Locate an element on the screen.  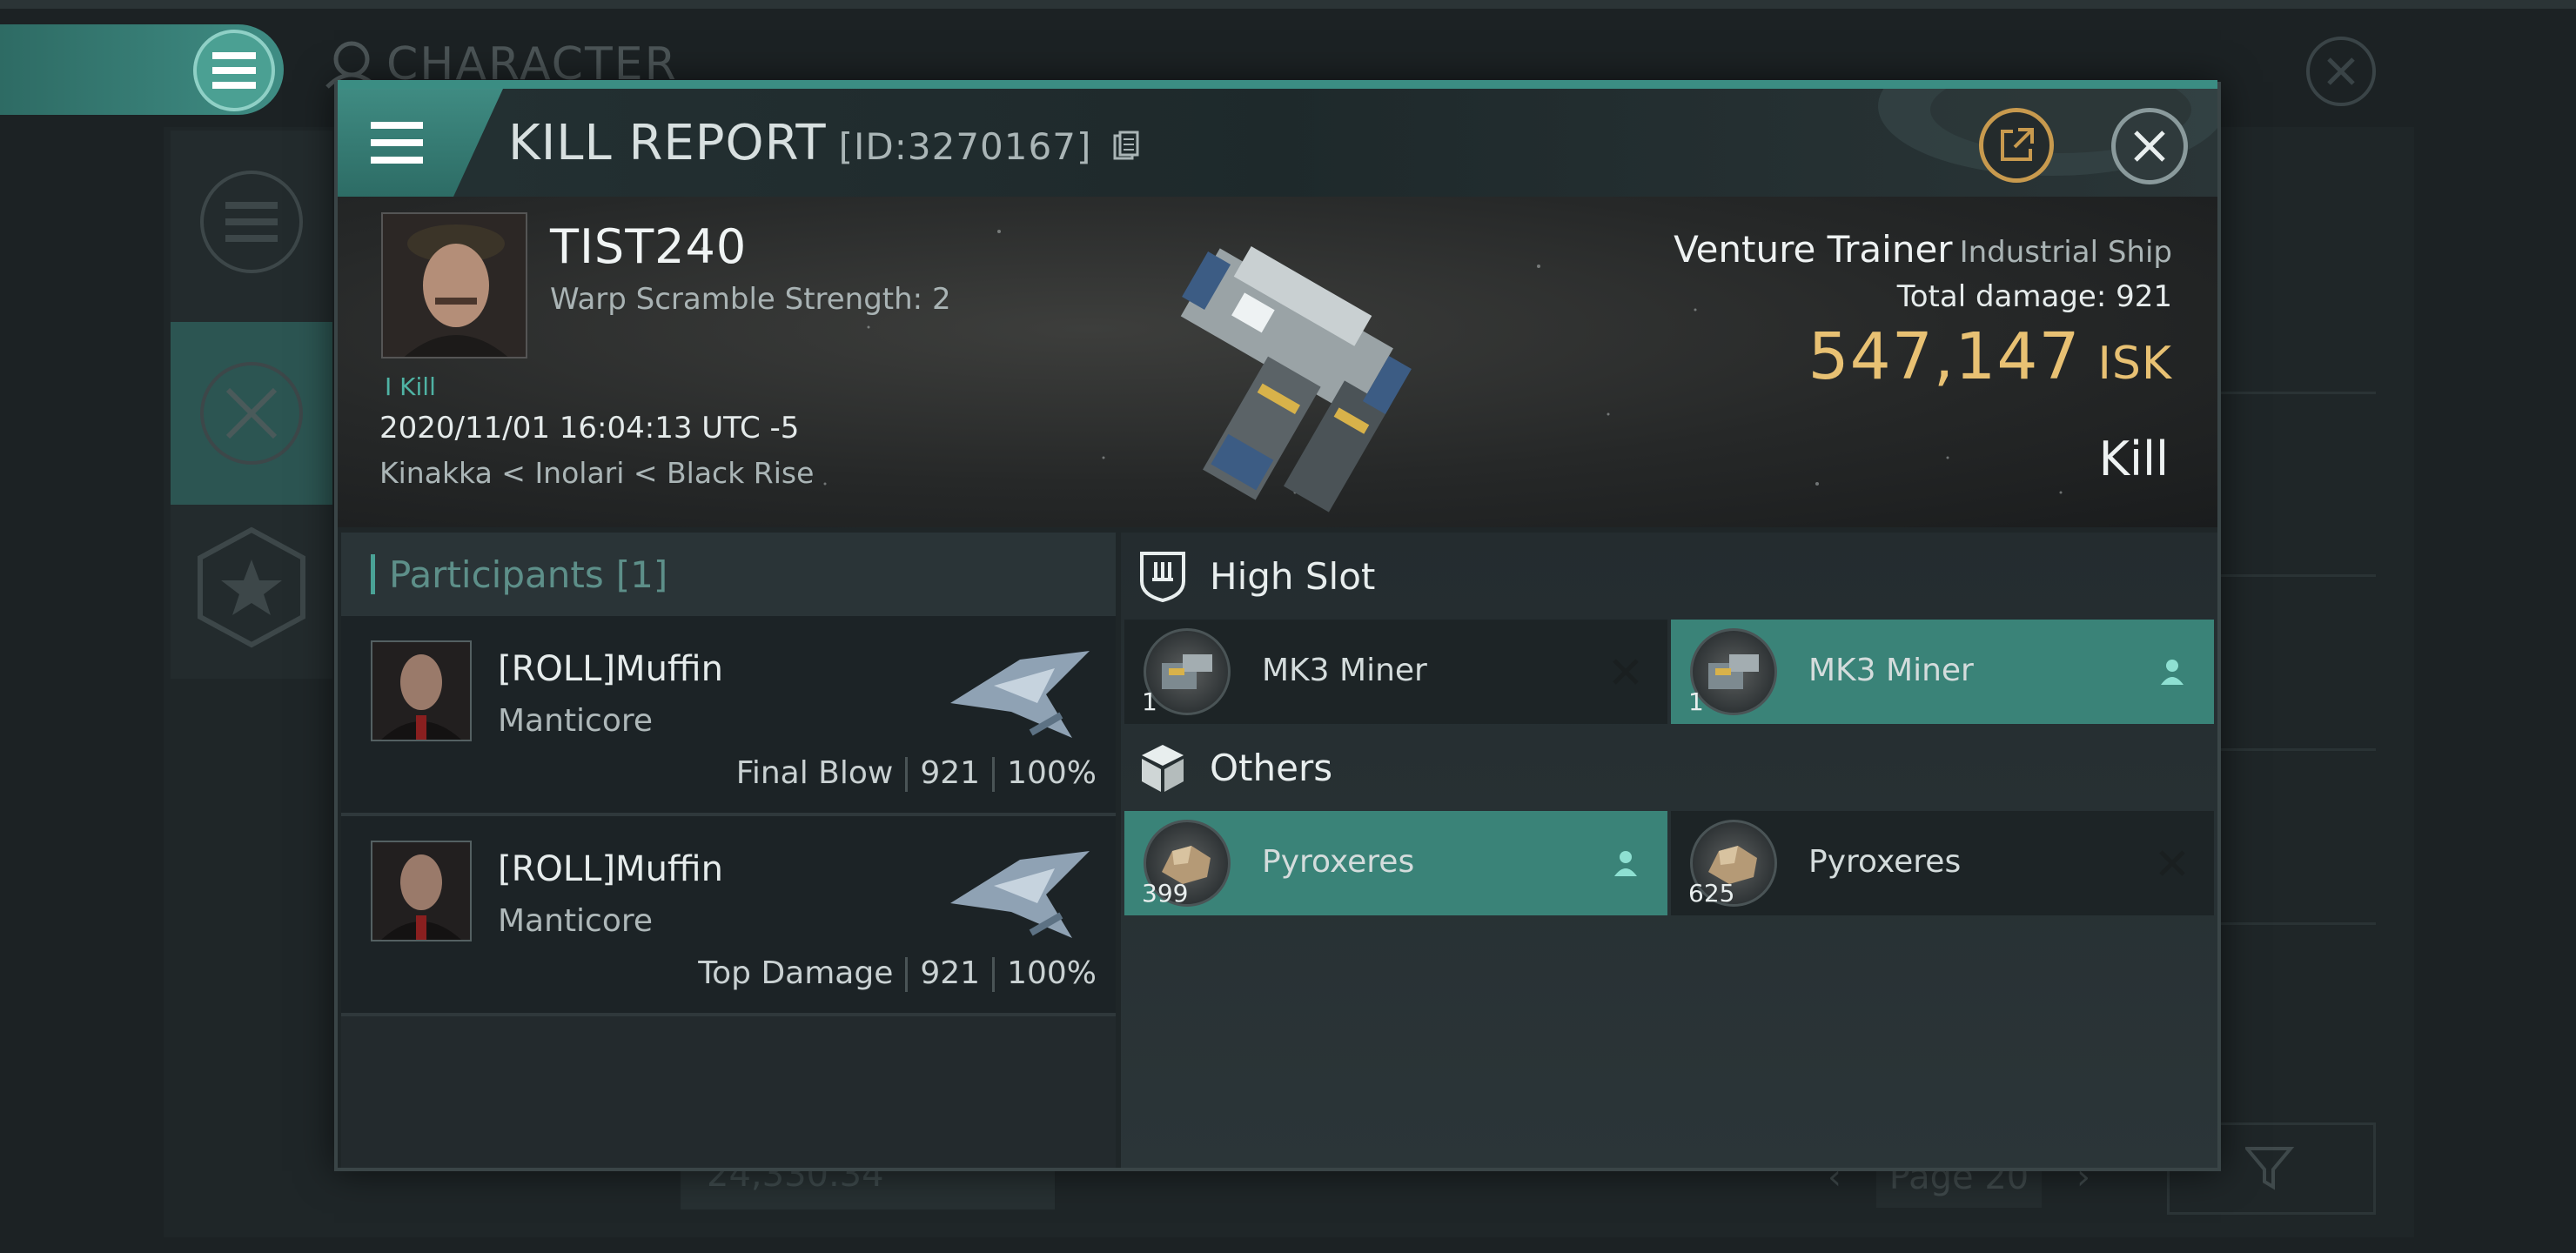
cargo-item: 625 Pyroxeres is located at coordinates (1942, 863).